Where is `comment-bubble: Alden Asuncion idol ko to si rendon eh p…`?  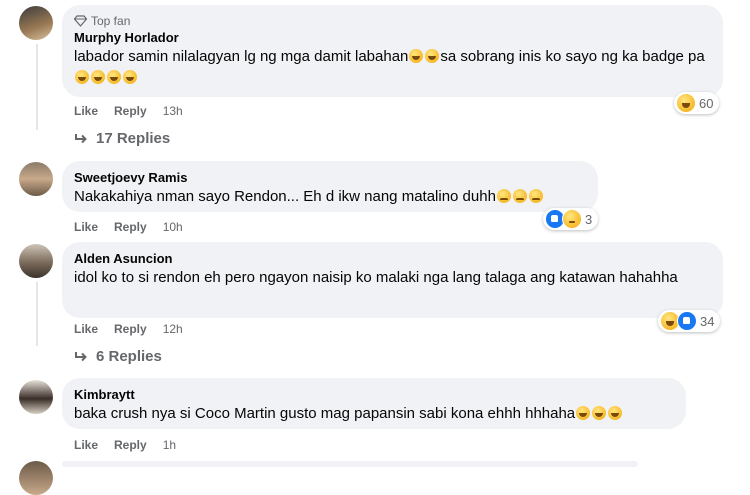 comment-bubble: Alden Asuncion idol ko to si rendon eh p… is located at coordinates (392, 280).